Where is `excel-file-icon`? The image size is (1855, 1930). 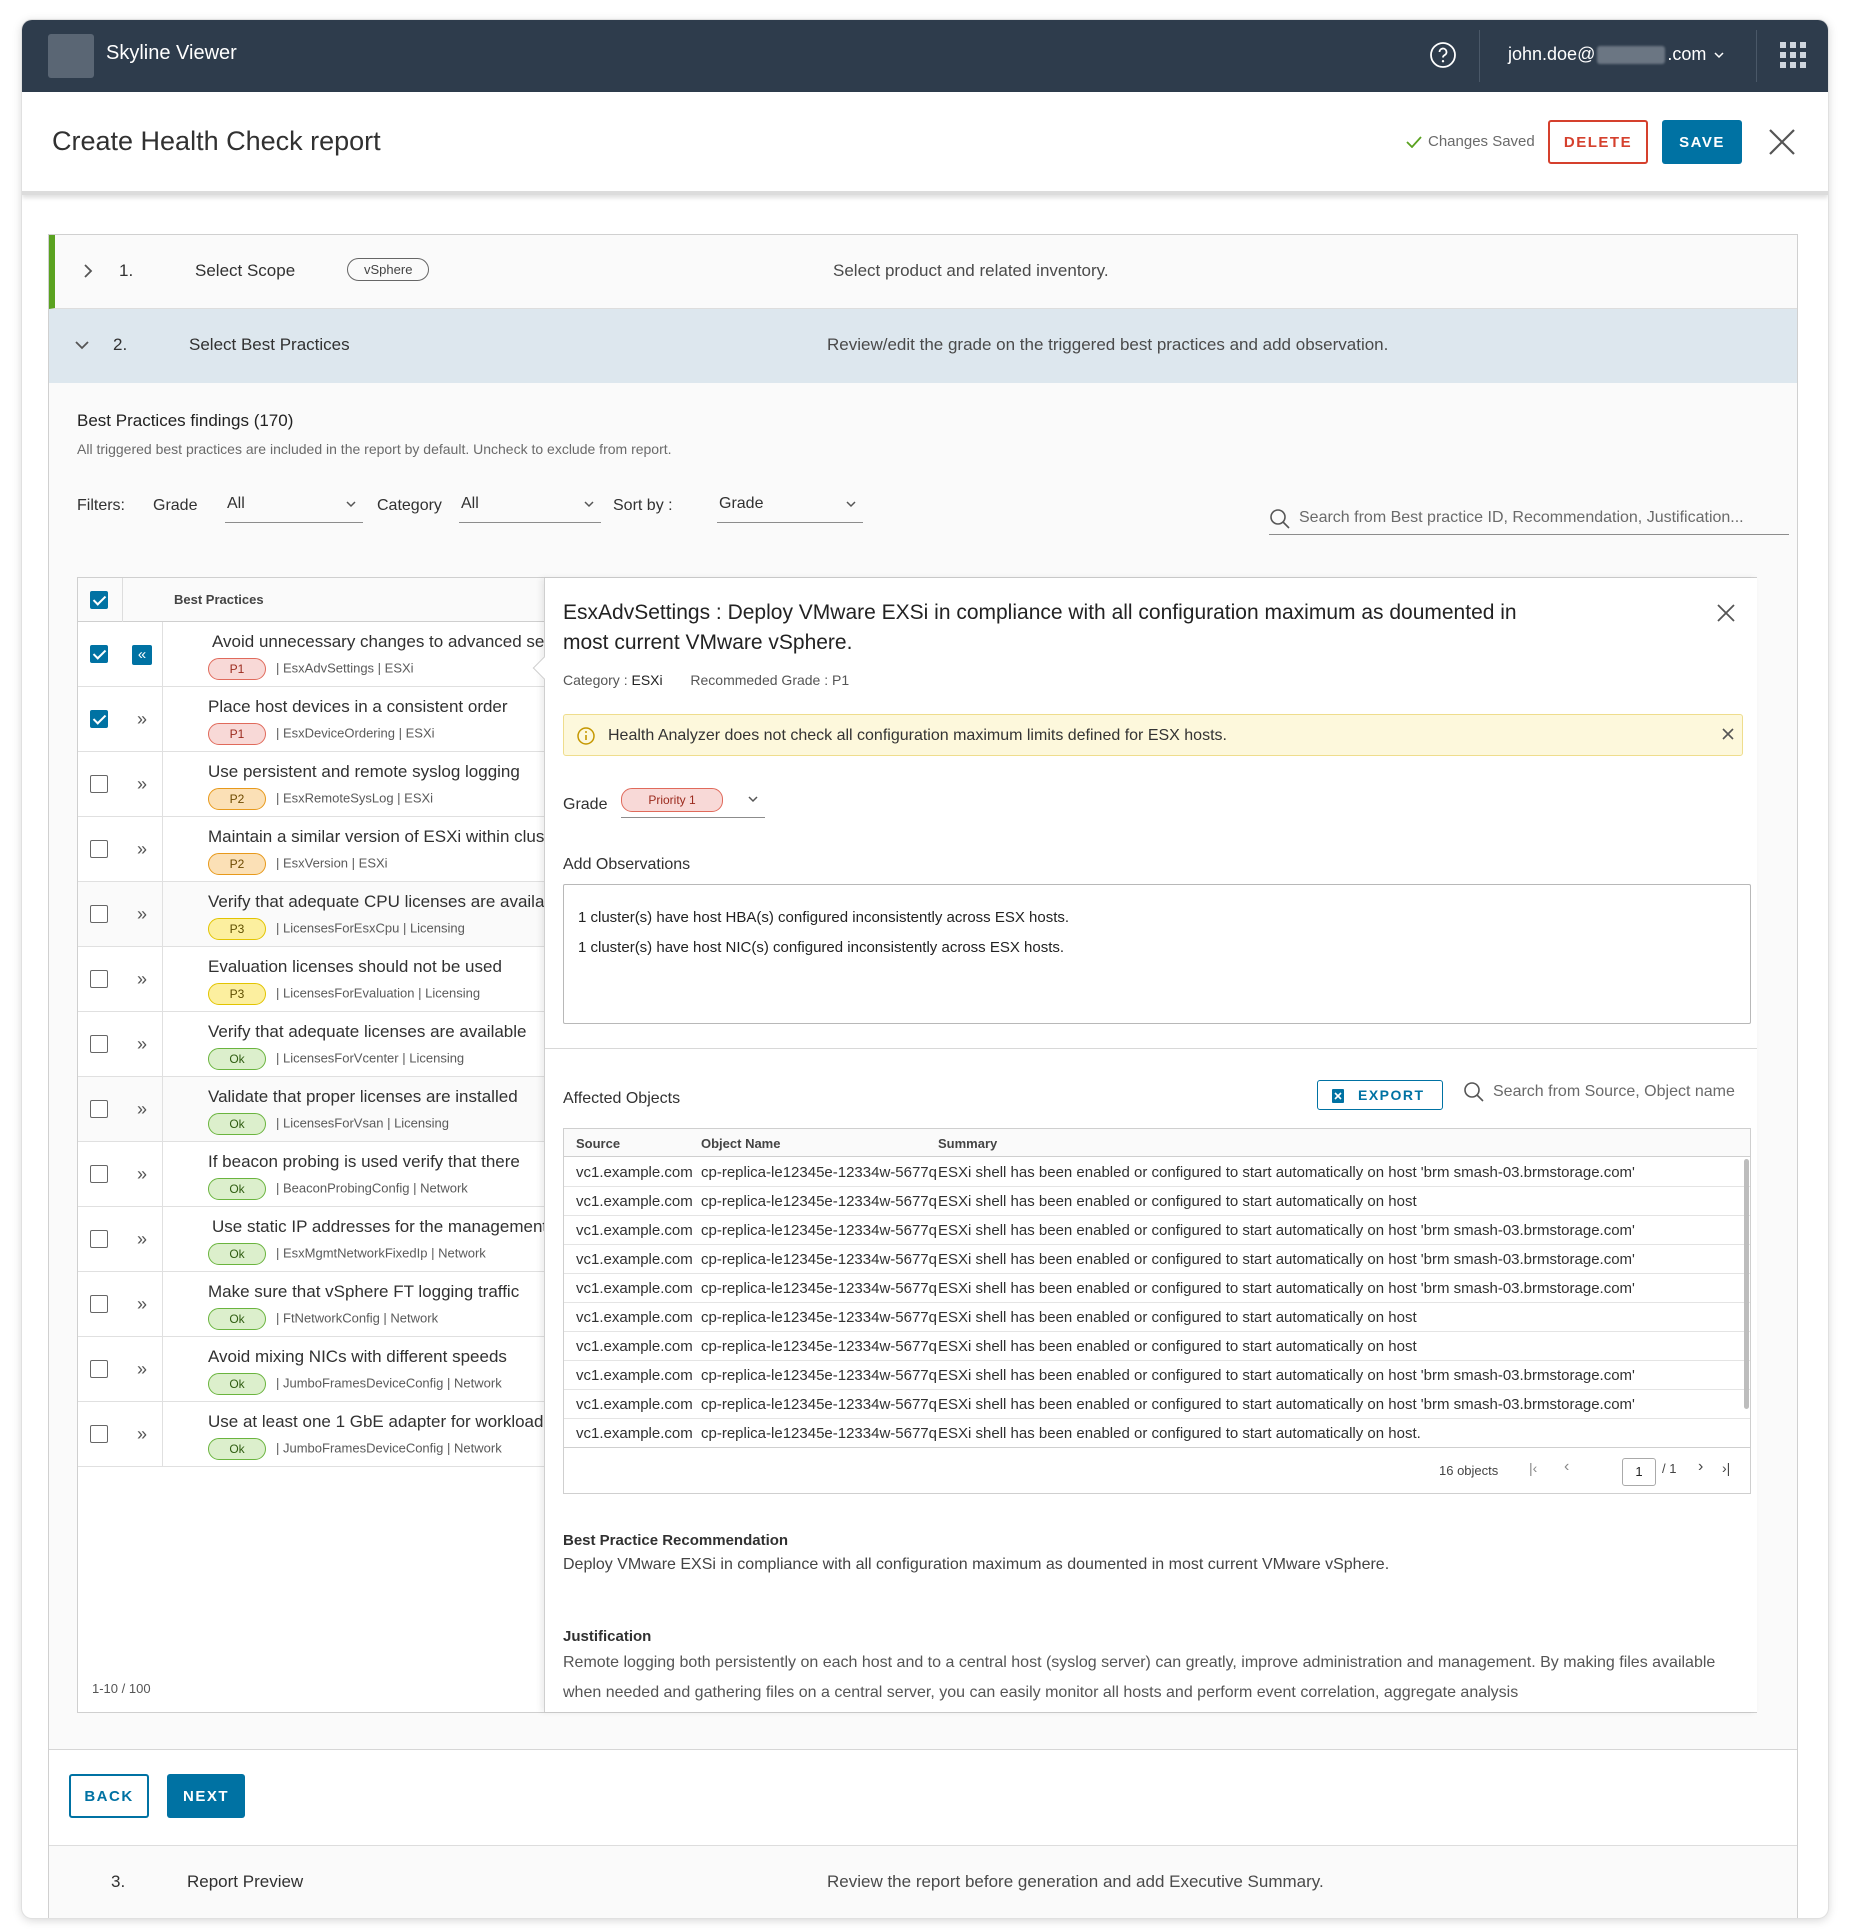
excel-file-icon is located at coordinates (1338, 1096).